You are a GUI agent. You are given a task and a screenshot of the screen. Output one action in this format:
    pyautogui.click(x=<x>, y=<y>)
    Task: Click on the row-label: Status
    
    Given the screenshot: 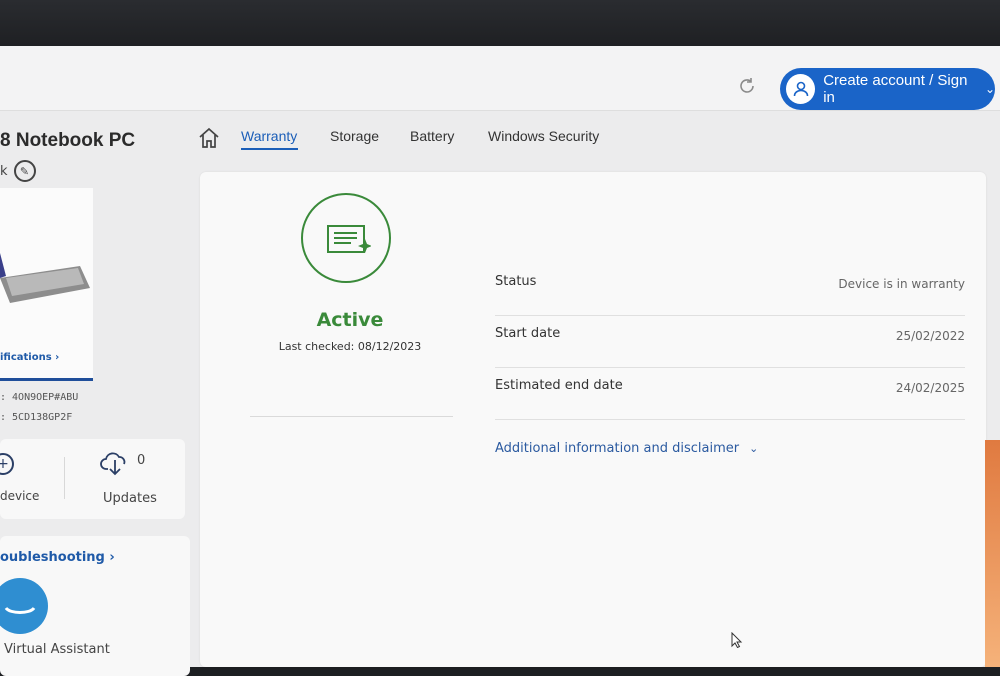 What is the action you would take?
    pyautogui.click(x=516, y=281)
    